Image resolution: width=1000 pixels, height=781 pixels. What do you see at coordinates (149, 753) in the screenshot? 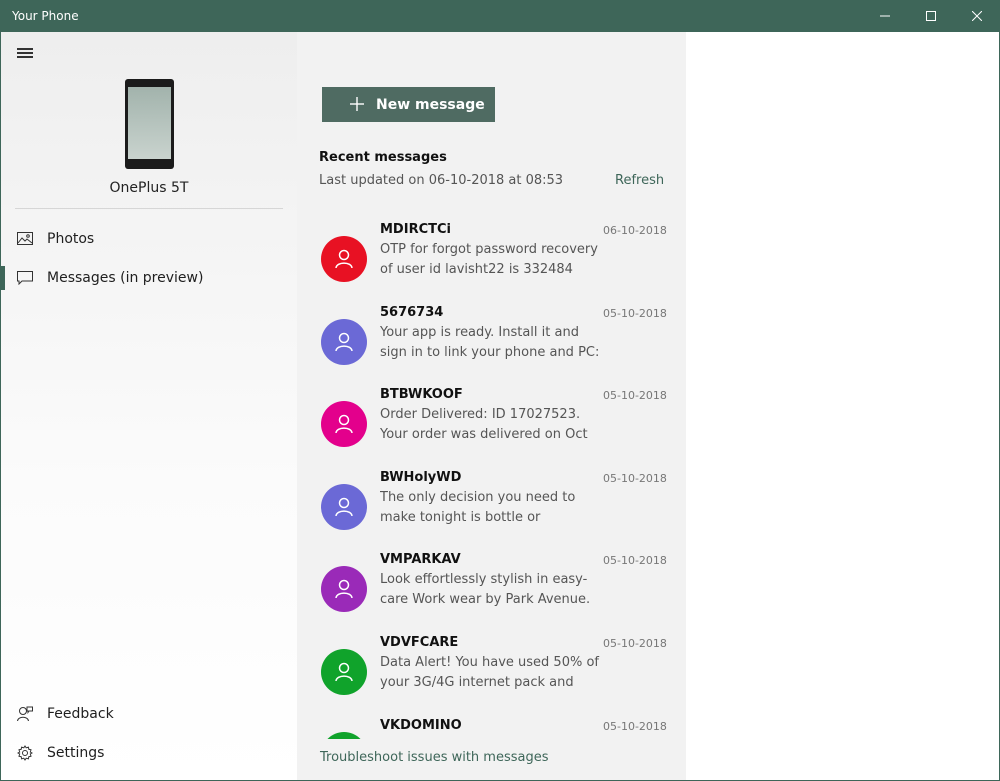
I see `settings-button: Settings` at bounding box center [149, 753].